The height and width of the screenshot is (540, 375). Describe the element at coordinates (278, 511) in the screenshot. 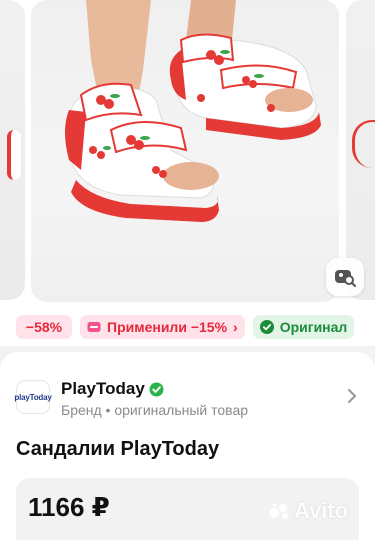

I see `avito-logo-icon` at that location.